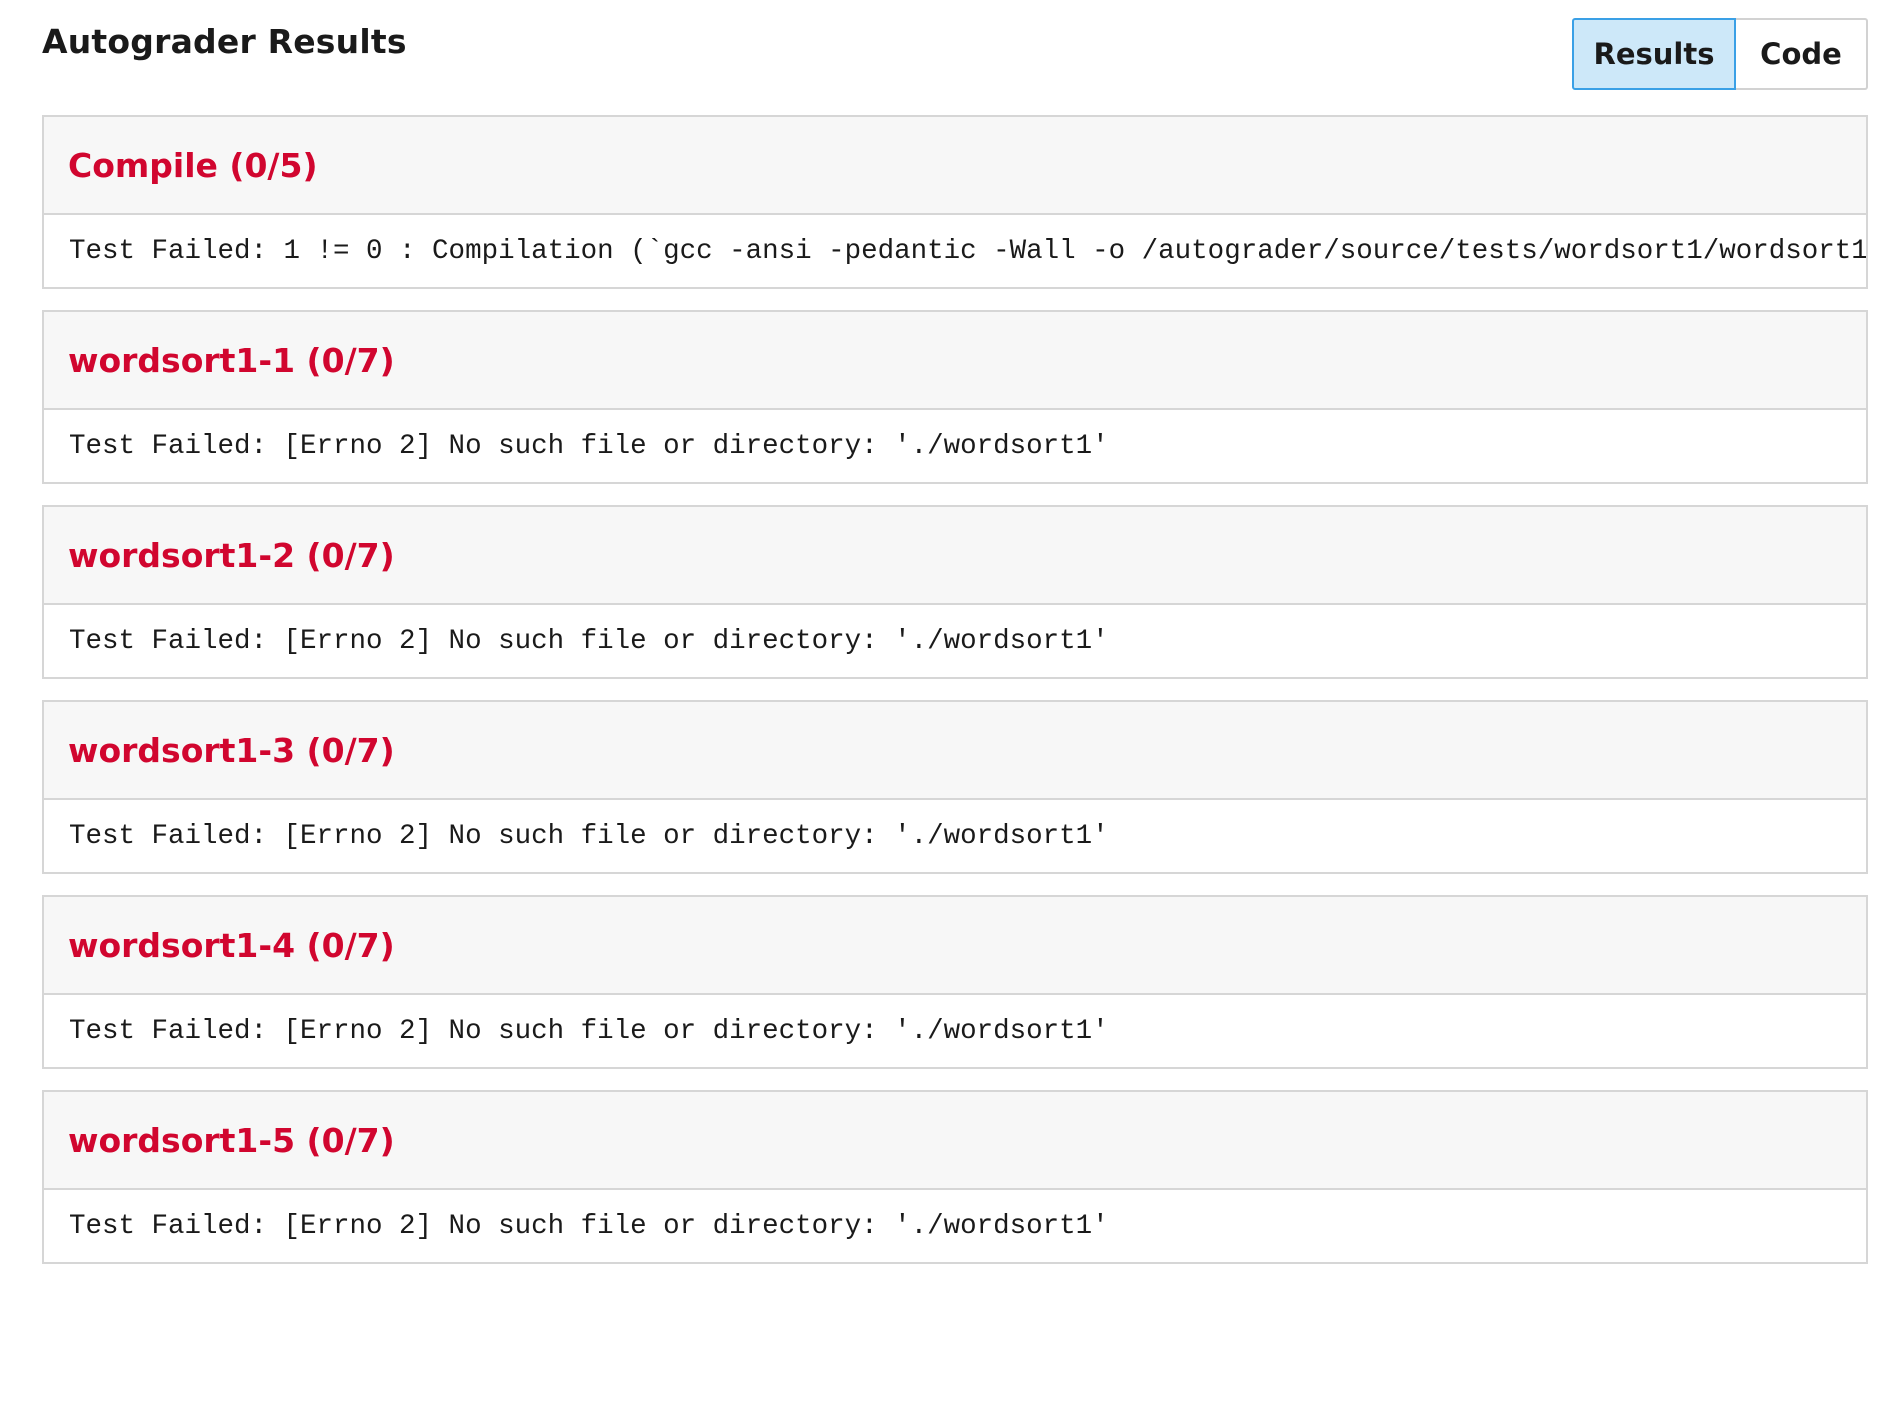  What do you see at coordinates (224, 41) in the screenshot?
I see `page-title: Autograder Results` at bounding box center [224, 41].